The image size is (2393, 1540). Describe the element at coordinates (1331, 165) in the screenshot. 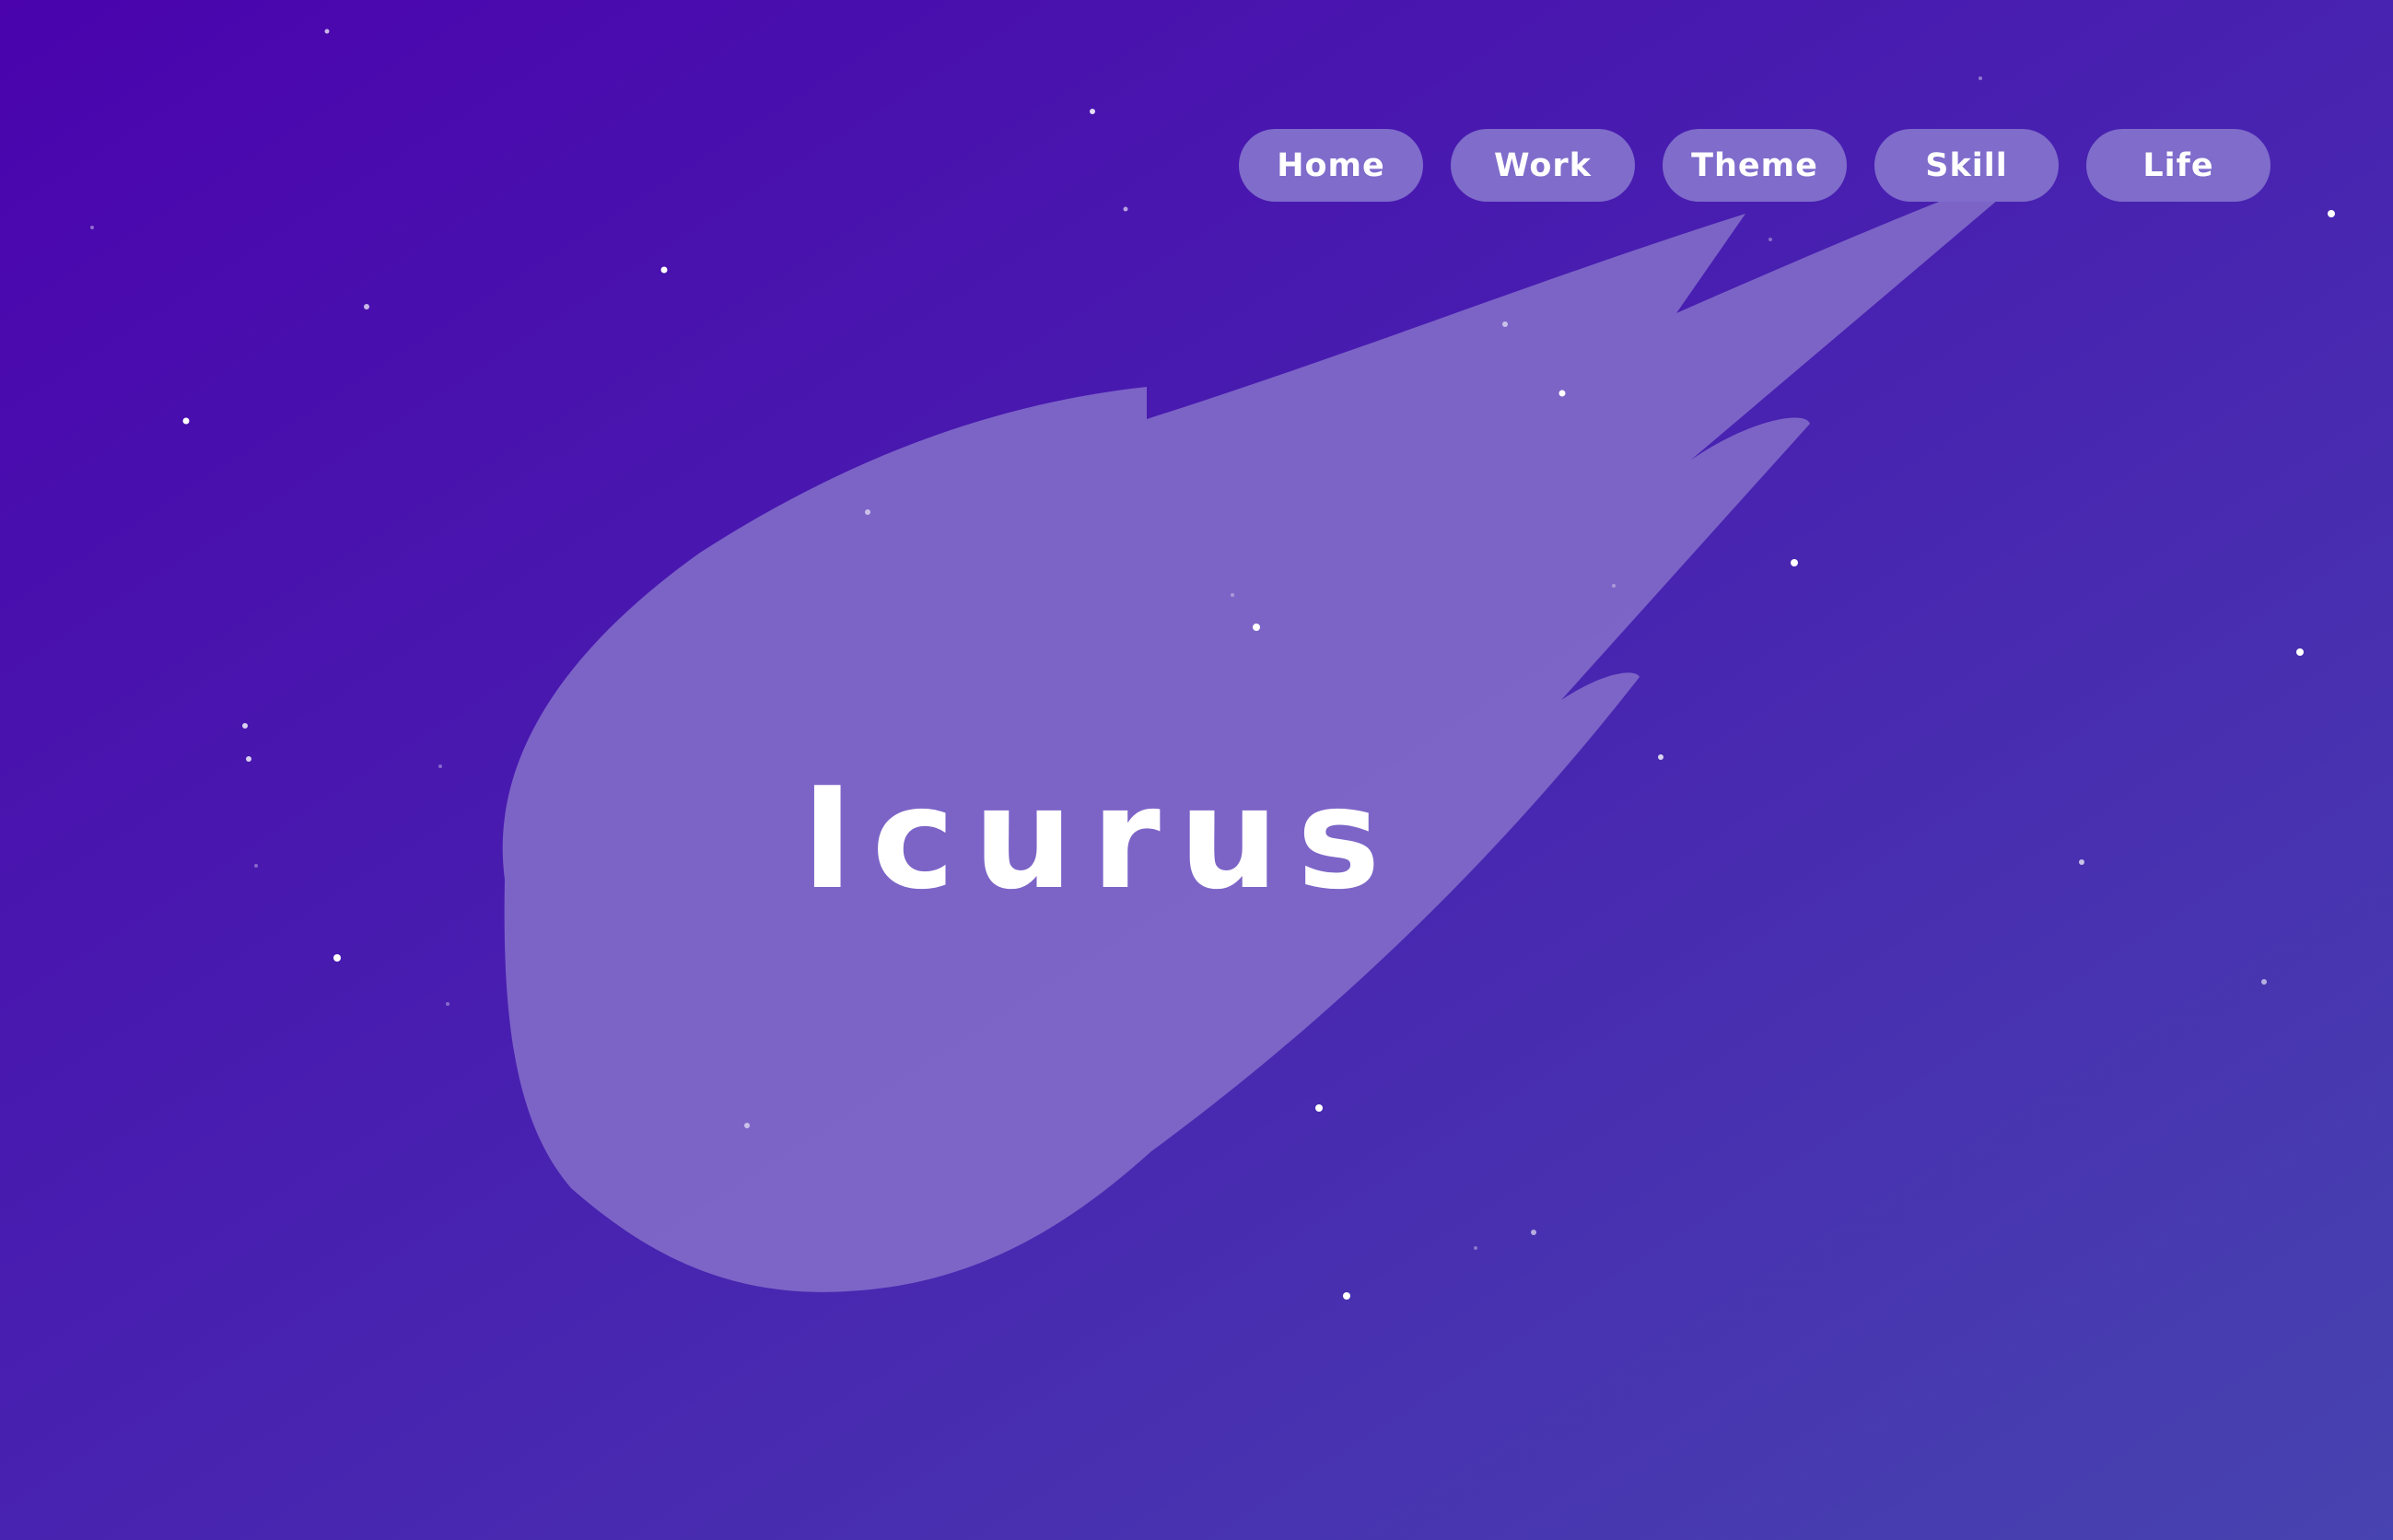

I see `nav-home-button: Home` at that location.